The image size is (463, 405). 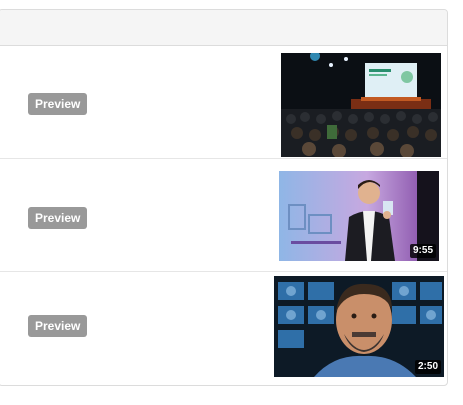 I want to click on video-duration: 9:55, so click(x=422, y=251).